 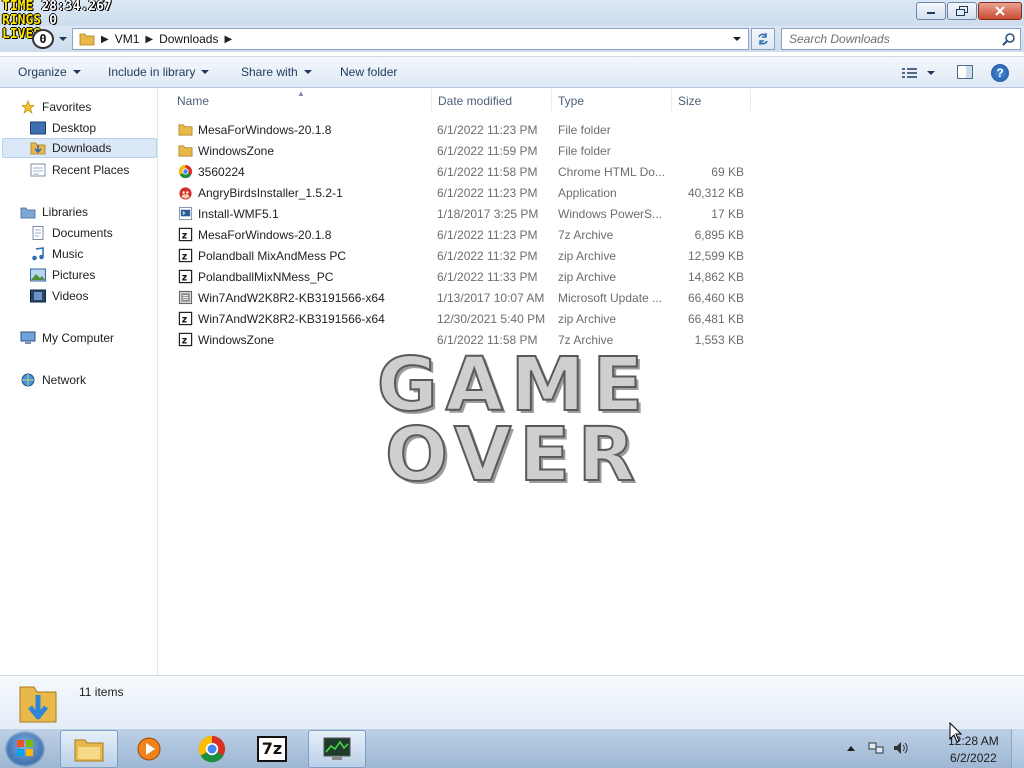 I want to click on nav-pictures: Pictures, so click(x=62, y=275).